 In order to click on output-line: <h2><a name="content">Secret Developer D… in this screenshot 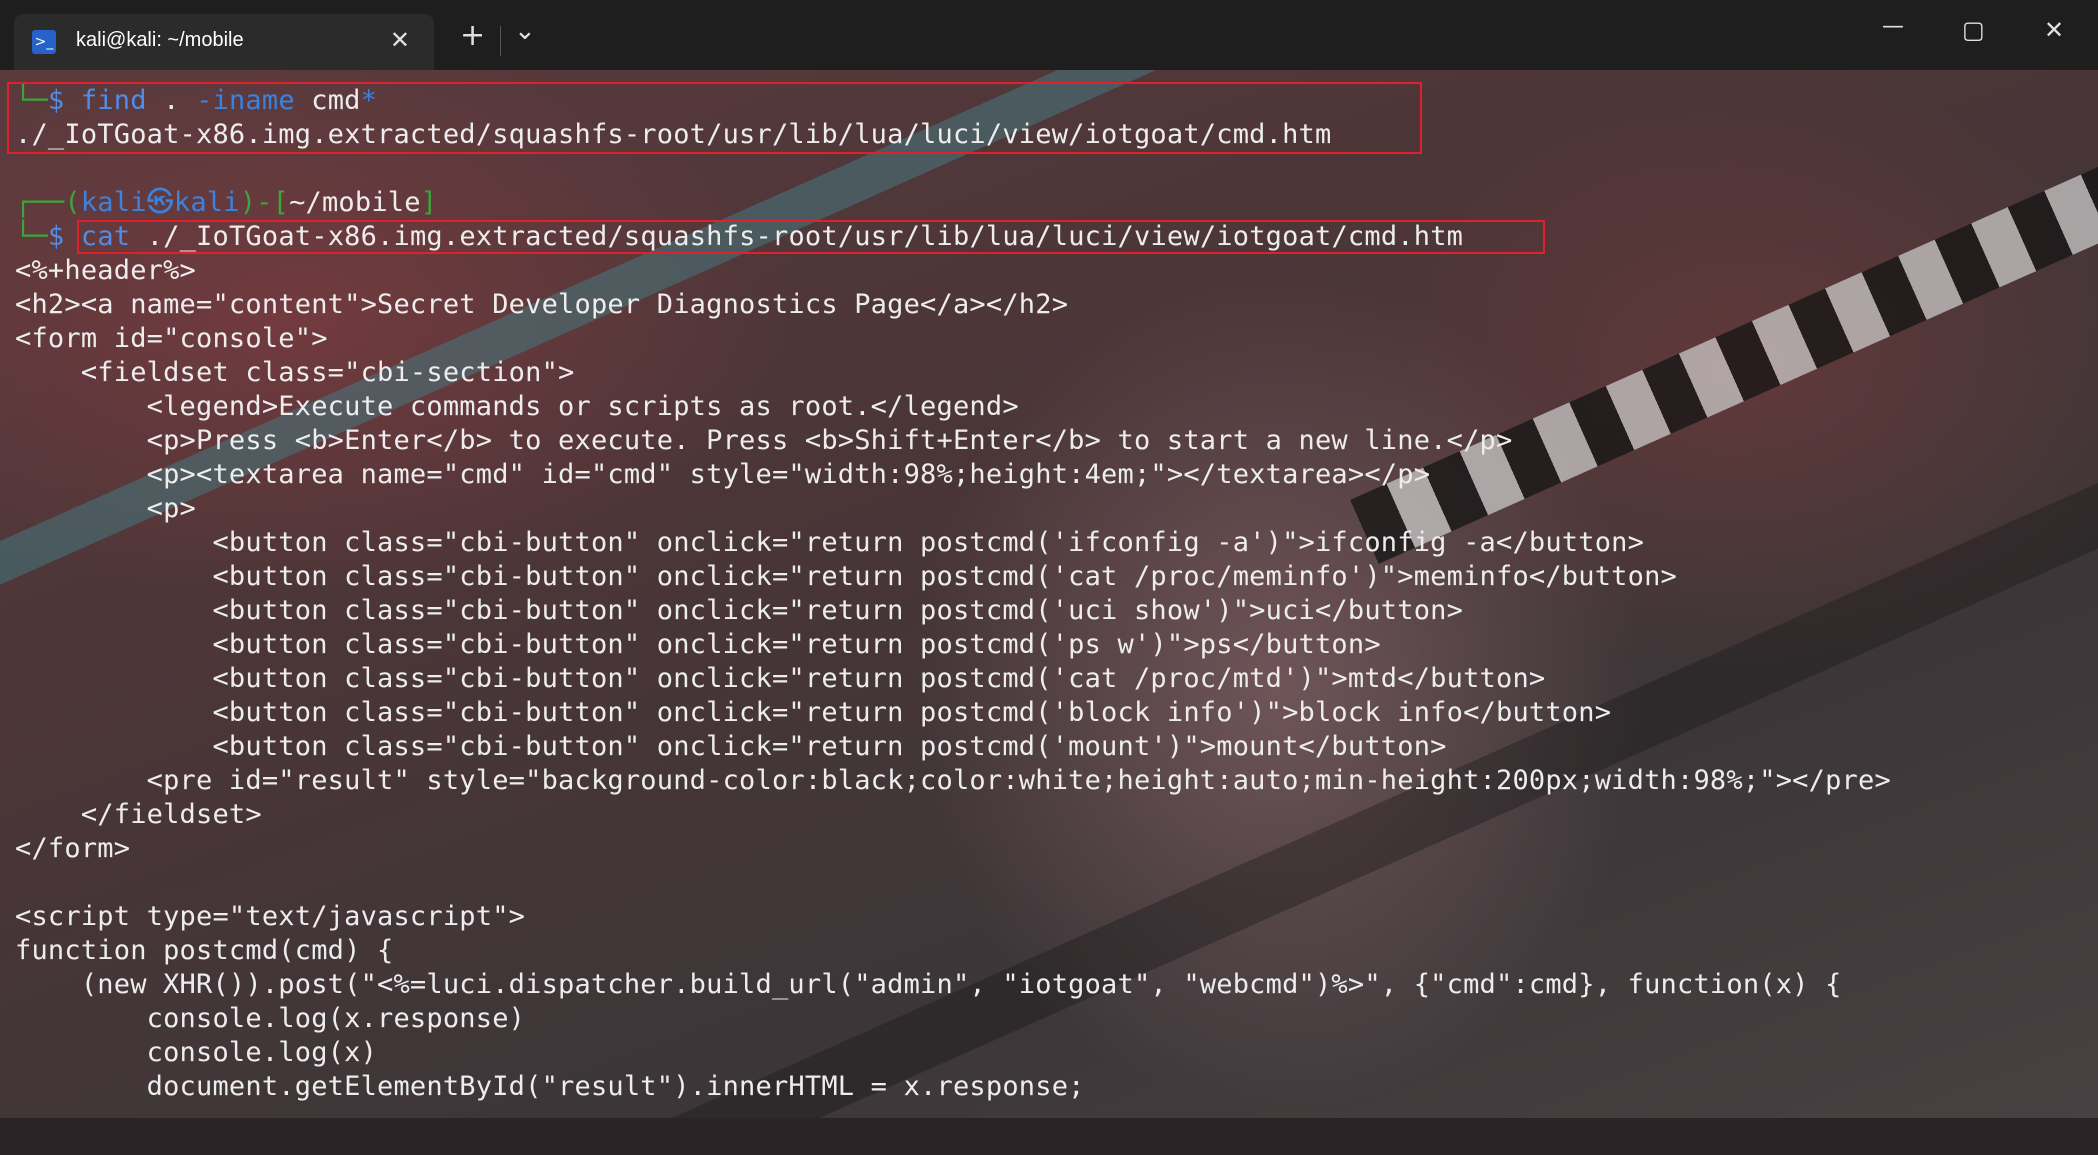, I will do `click(542, 304)`.